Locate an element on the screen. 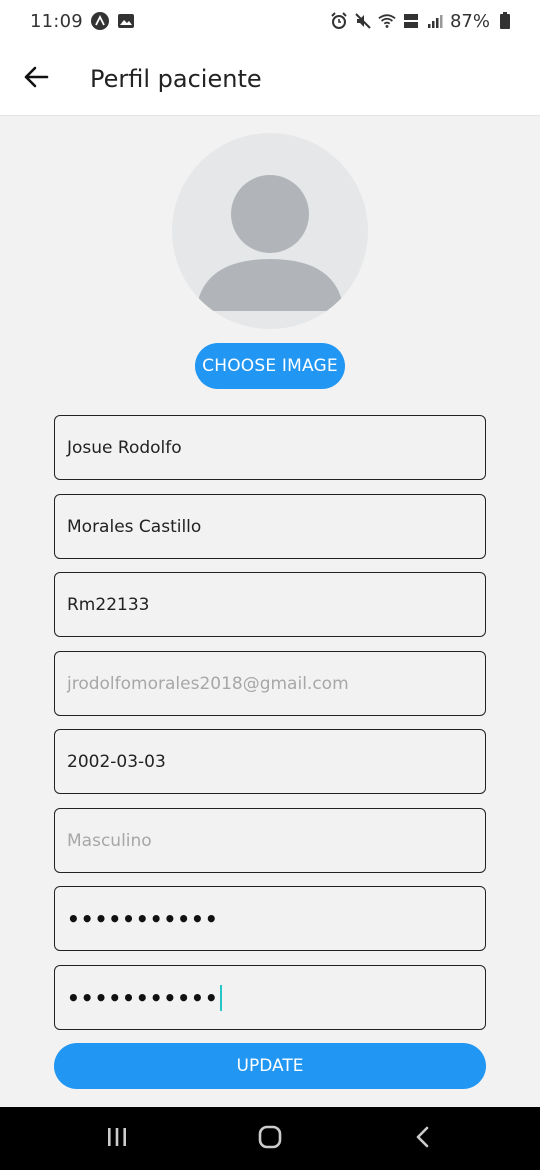  gender-field: Masculino is located at coordinates (270, 840).